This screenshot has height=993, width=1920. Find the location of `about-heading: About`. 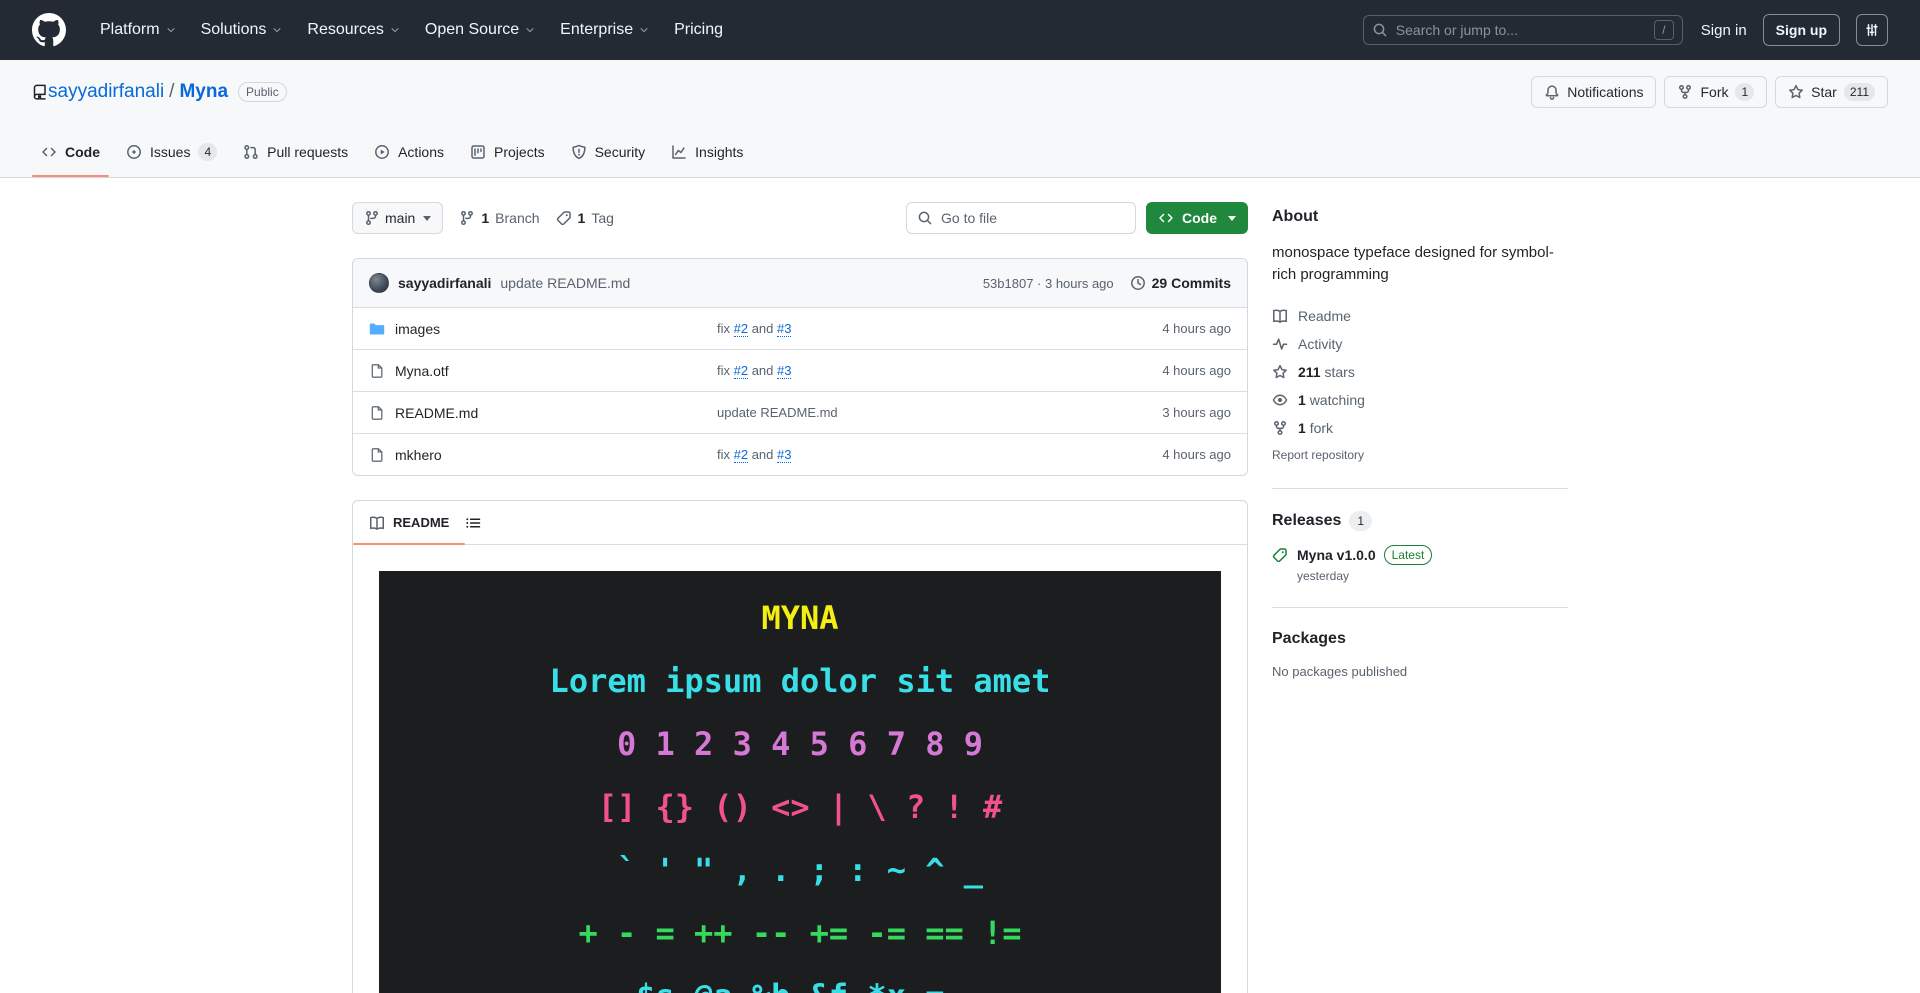

about-heading: About is located at coordinates (1295, 216).